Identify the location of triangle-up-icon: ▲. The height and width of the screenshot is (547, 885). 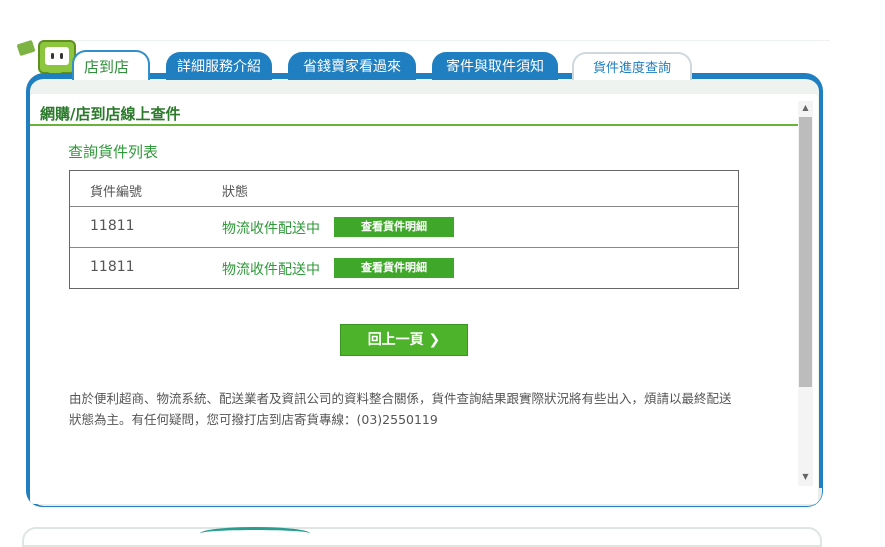
(805, 108).